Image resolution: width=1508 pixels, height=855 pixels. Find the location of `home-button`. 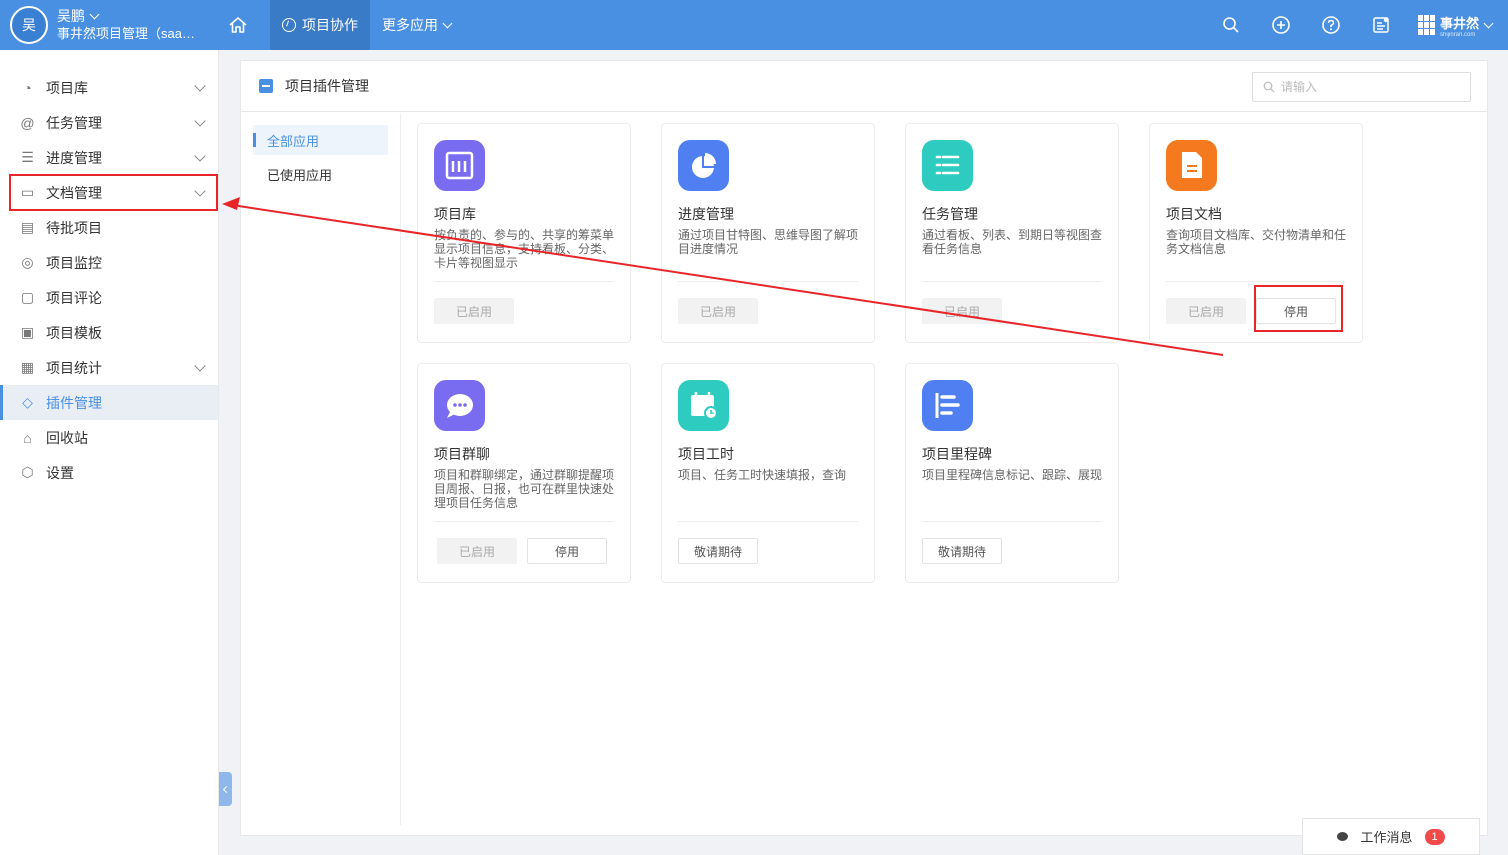

home-button is located at coordinates (237, 25).